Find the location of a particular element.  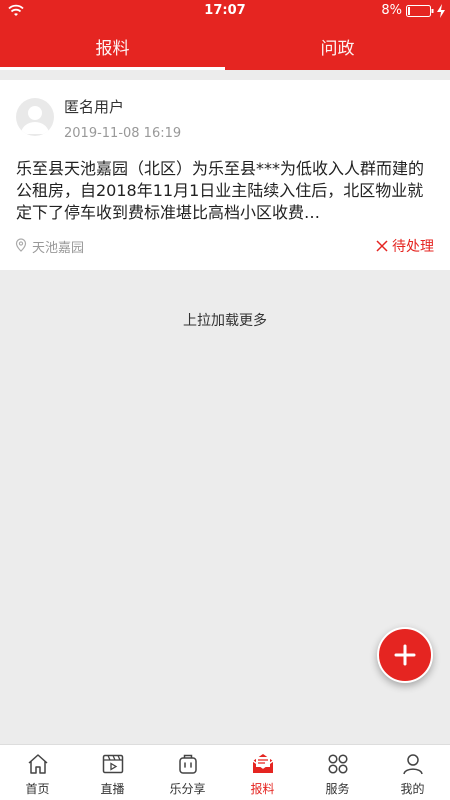

nav-home-label: 首页 is located at coordinates (37, 789).